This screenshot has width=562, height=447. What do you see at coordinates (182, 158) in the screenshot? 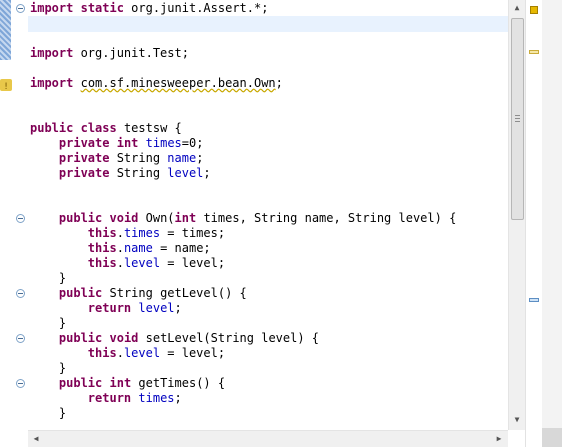
I see `field-token: name` at bounding box center [182, 158].